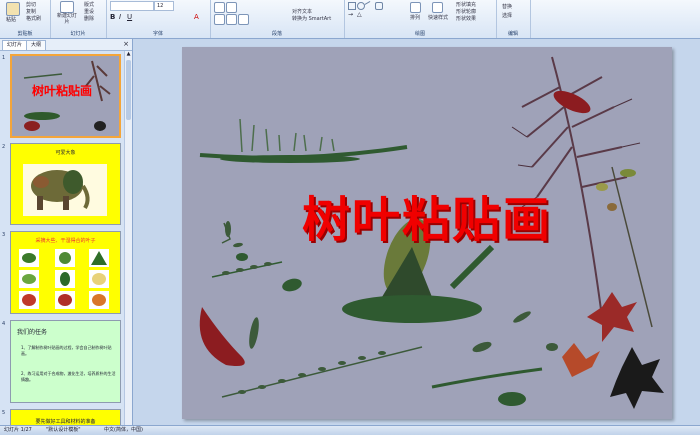  What do you see at coordinates (36, 45) in the screenshot?
I see `tab-outline: 大纲` at bounding box center [36, 45].